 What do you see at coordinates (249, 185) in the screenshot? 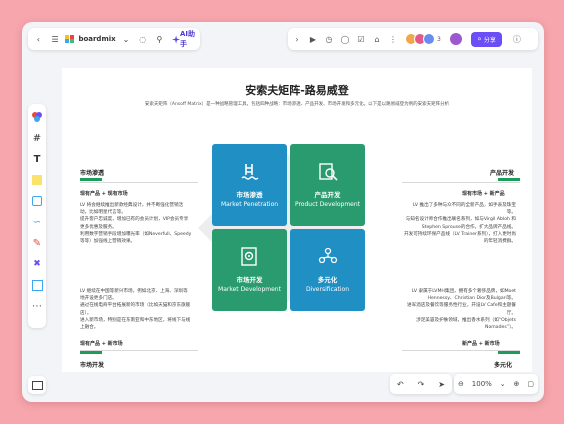
I see `quadrant-market-penetration: 市场渗透 Market Penetration` at bounding box center [249, 185].